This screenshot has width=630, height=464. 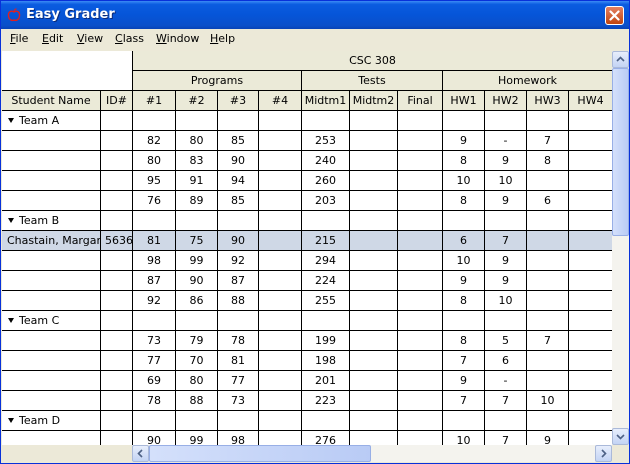 What do you see at coordinates (197, 301) in the screenshot?
I see `grade-cell: 86` at bounding box center [197, 301].